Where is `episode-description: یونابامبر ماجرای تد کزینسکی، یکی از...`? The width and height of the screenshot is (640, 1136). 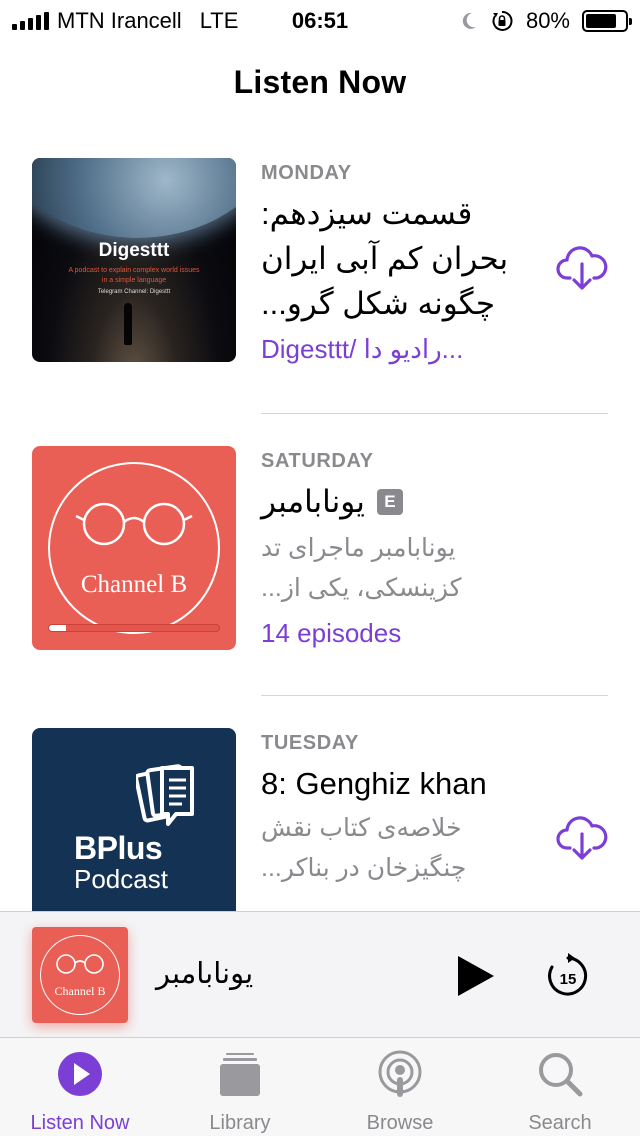 episode-description: یونابامبر ماجرای تد کزینسکی، یکی از... is located at coordinates (406, 568).